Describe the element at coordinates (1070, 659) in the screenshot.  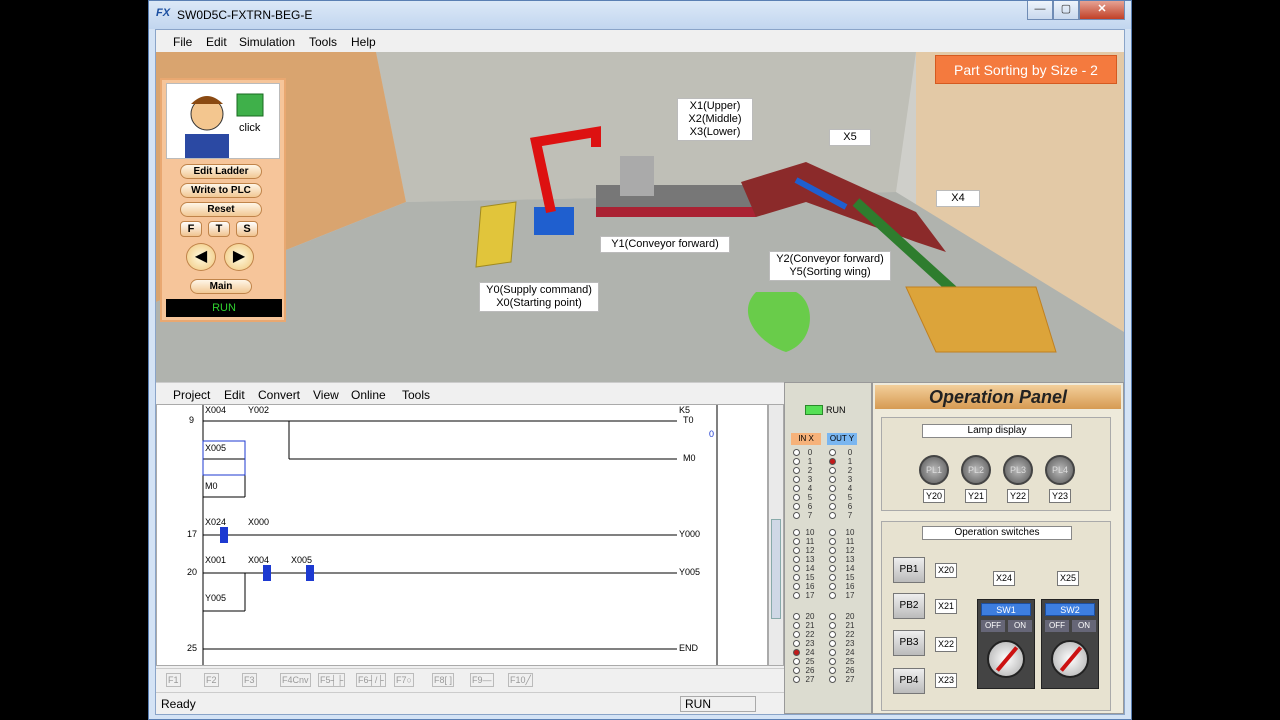
I see `sw2-knob-icon` at that location.